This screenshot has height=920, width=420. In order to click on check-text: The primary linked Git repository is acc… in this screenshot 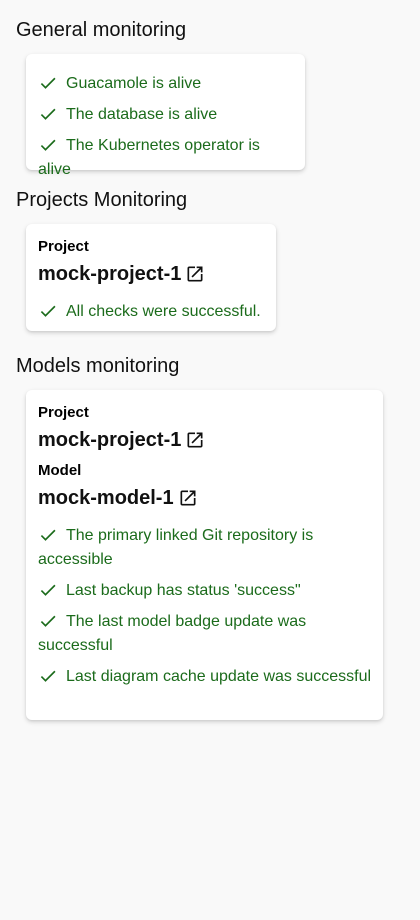, I will do `click(176, 547)`.